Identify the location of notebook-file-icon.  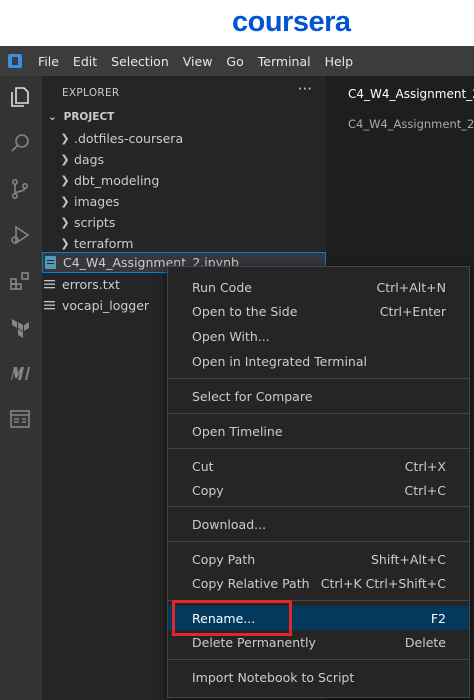
(54, 262).